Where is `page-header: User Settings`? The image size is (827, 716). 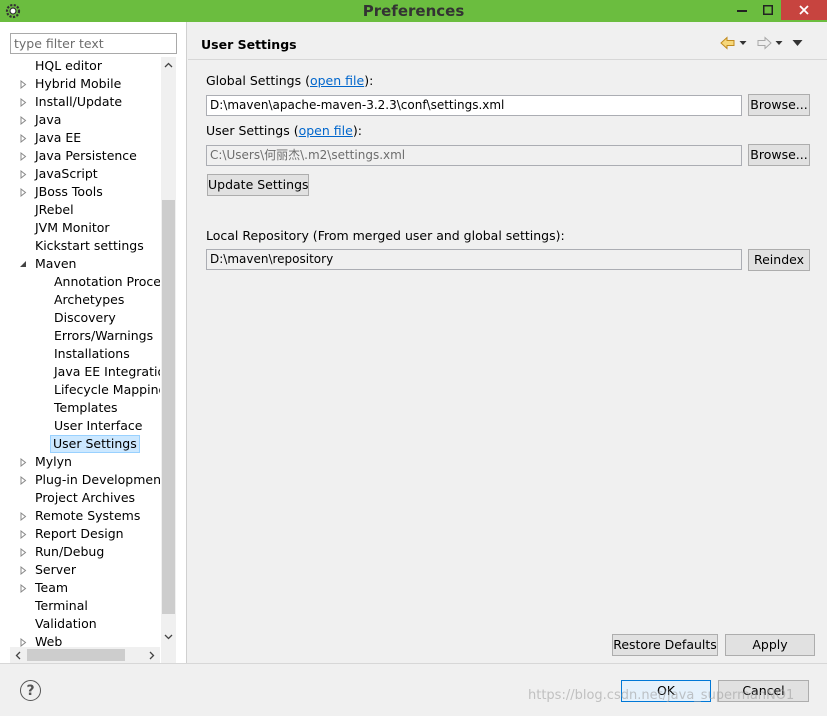
page-header: User Settings is located at coordinates (507, 40).